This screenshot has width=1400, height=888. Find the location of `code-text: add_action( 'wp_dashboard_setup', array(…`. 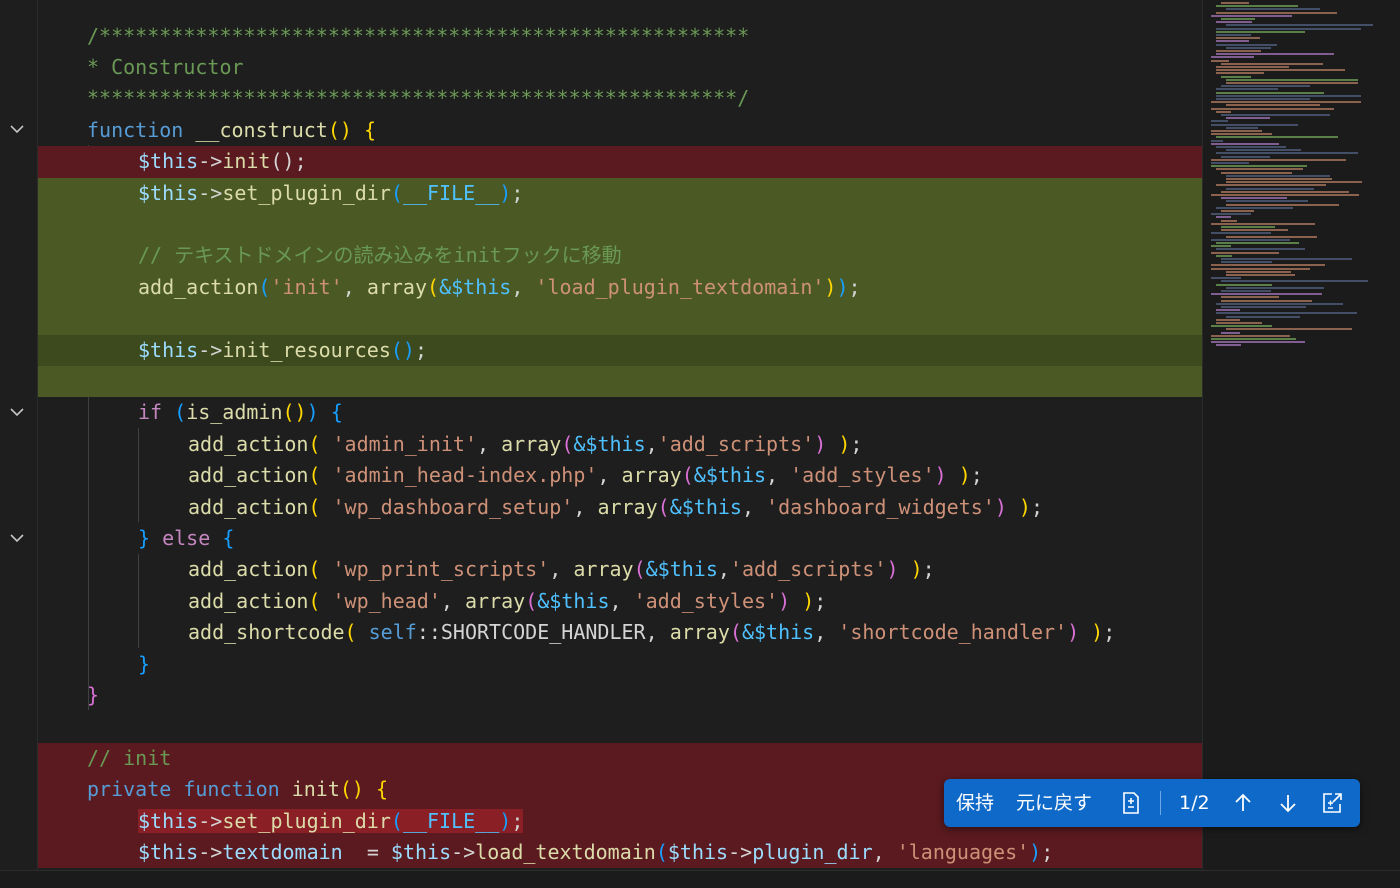

code-text: add_action( 'wp_dashboard_setup', array(… is located at coordinates (616, 506).